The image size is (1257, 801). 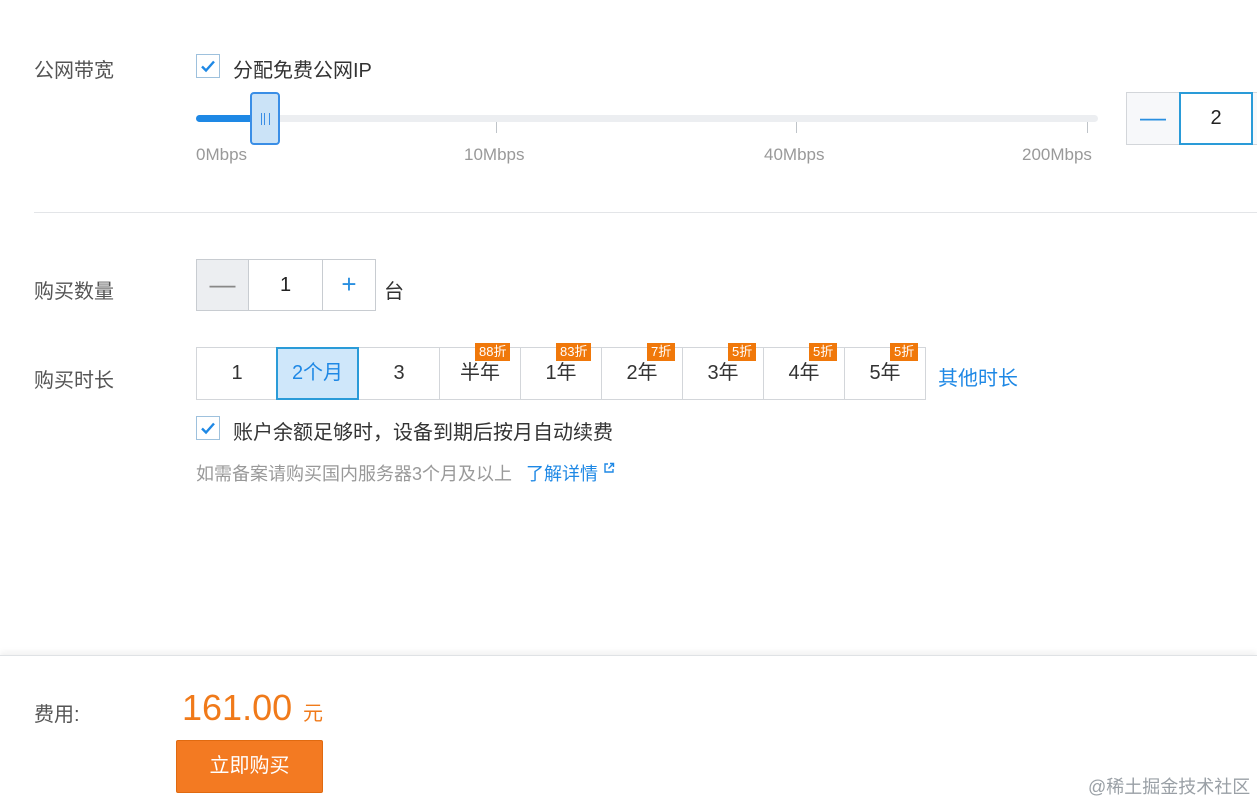 I want to click on watermark: @稀土掘金技术社区, so click(x=1169, y=787).